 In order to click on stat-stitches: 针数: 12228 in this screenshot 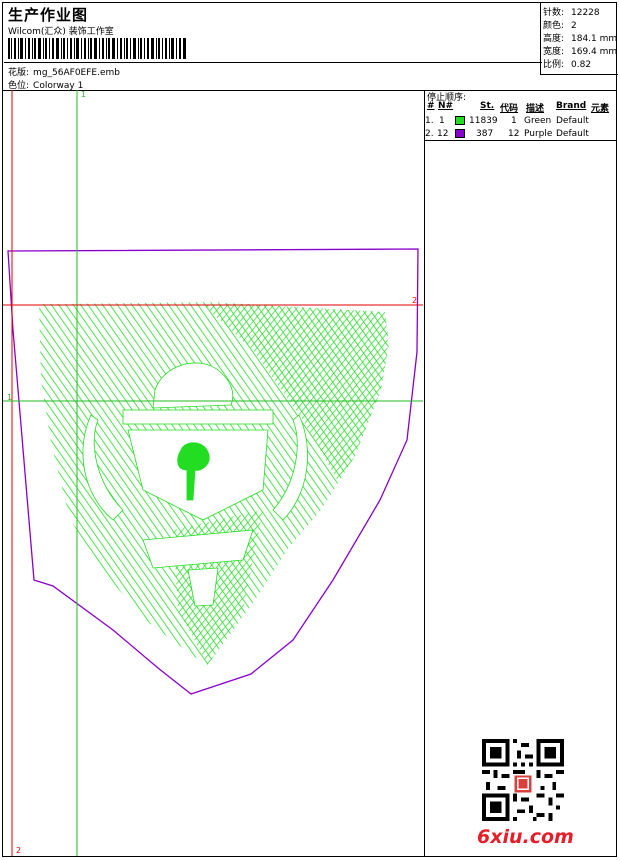, I will do `click(571, 13)`.